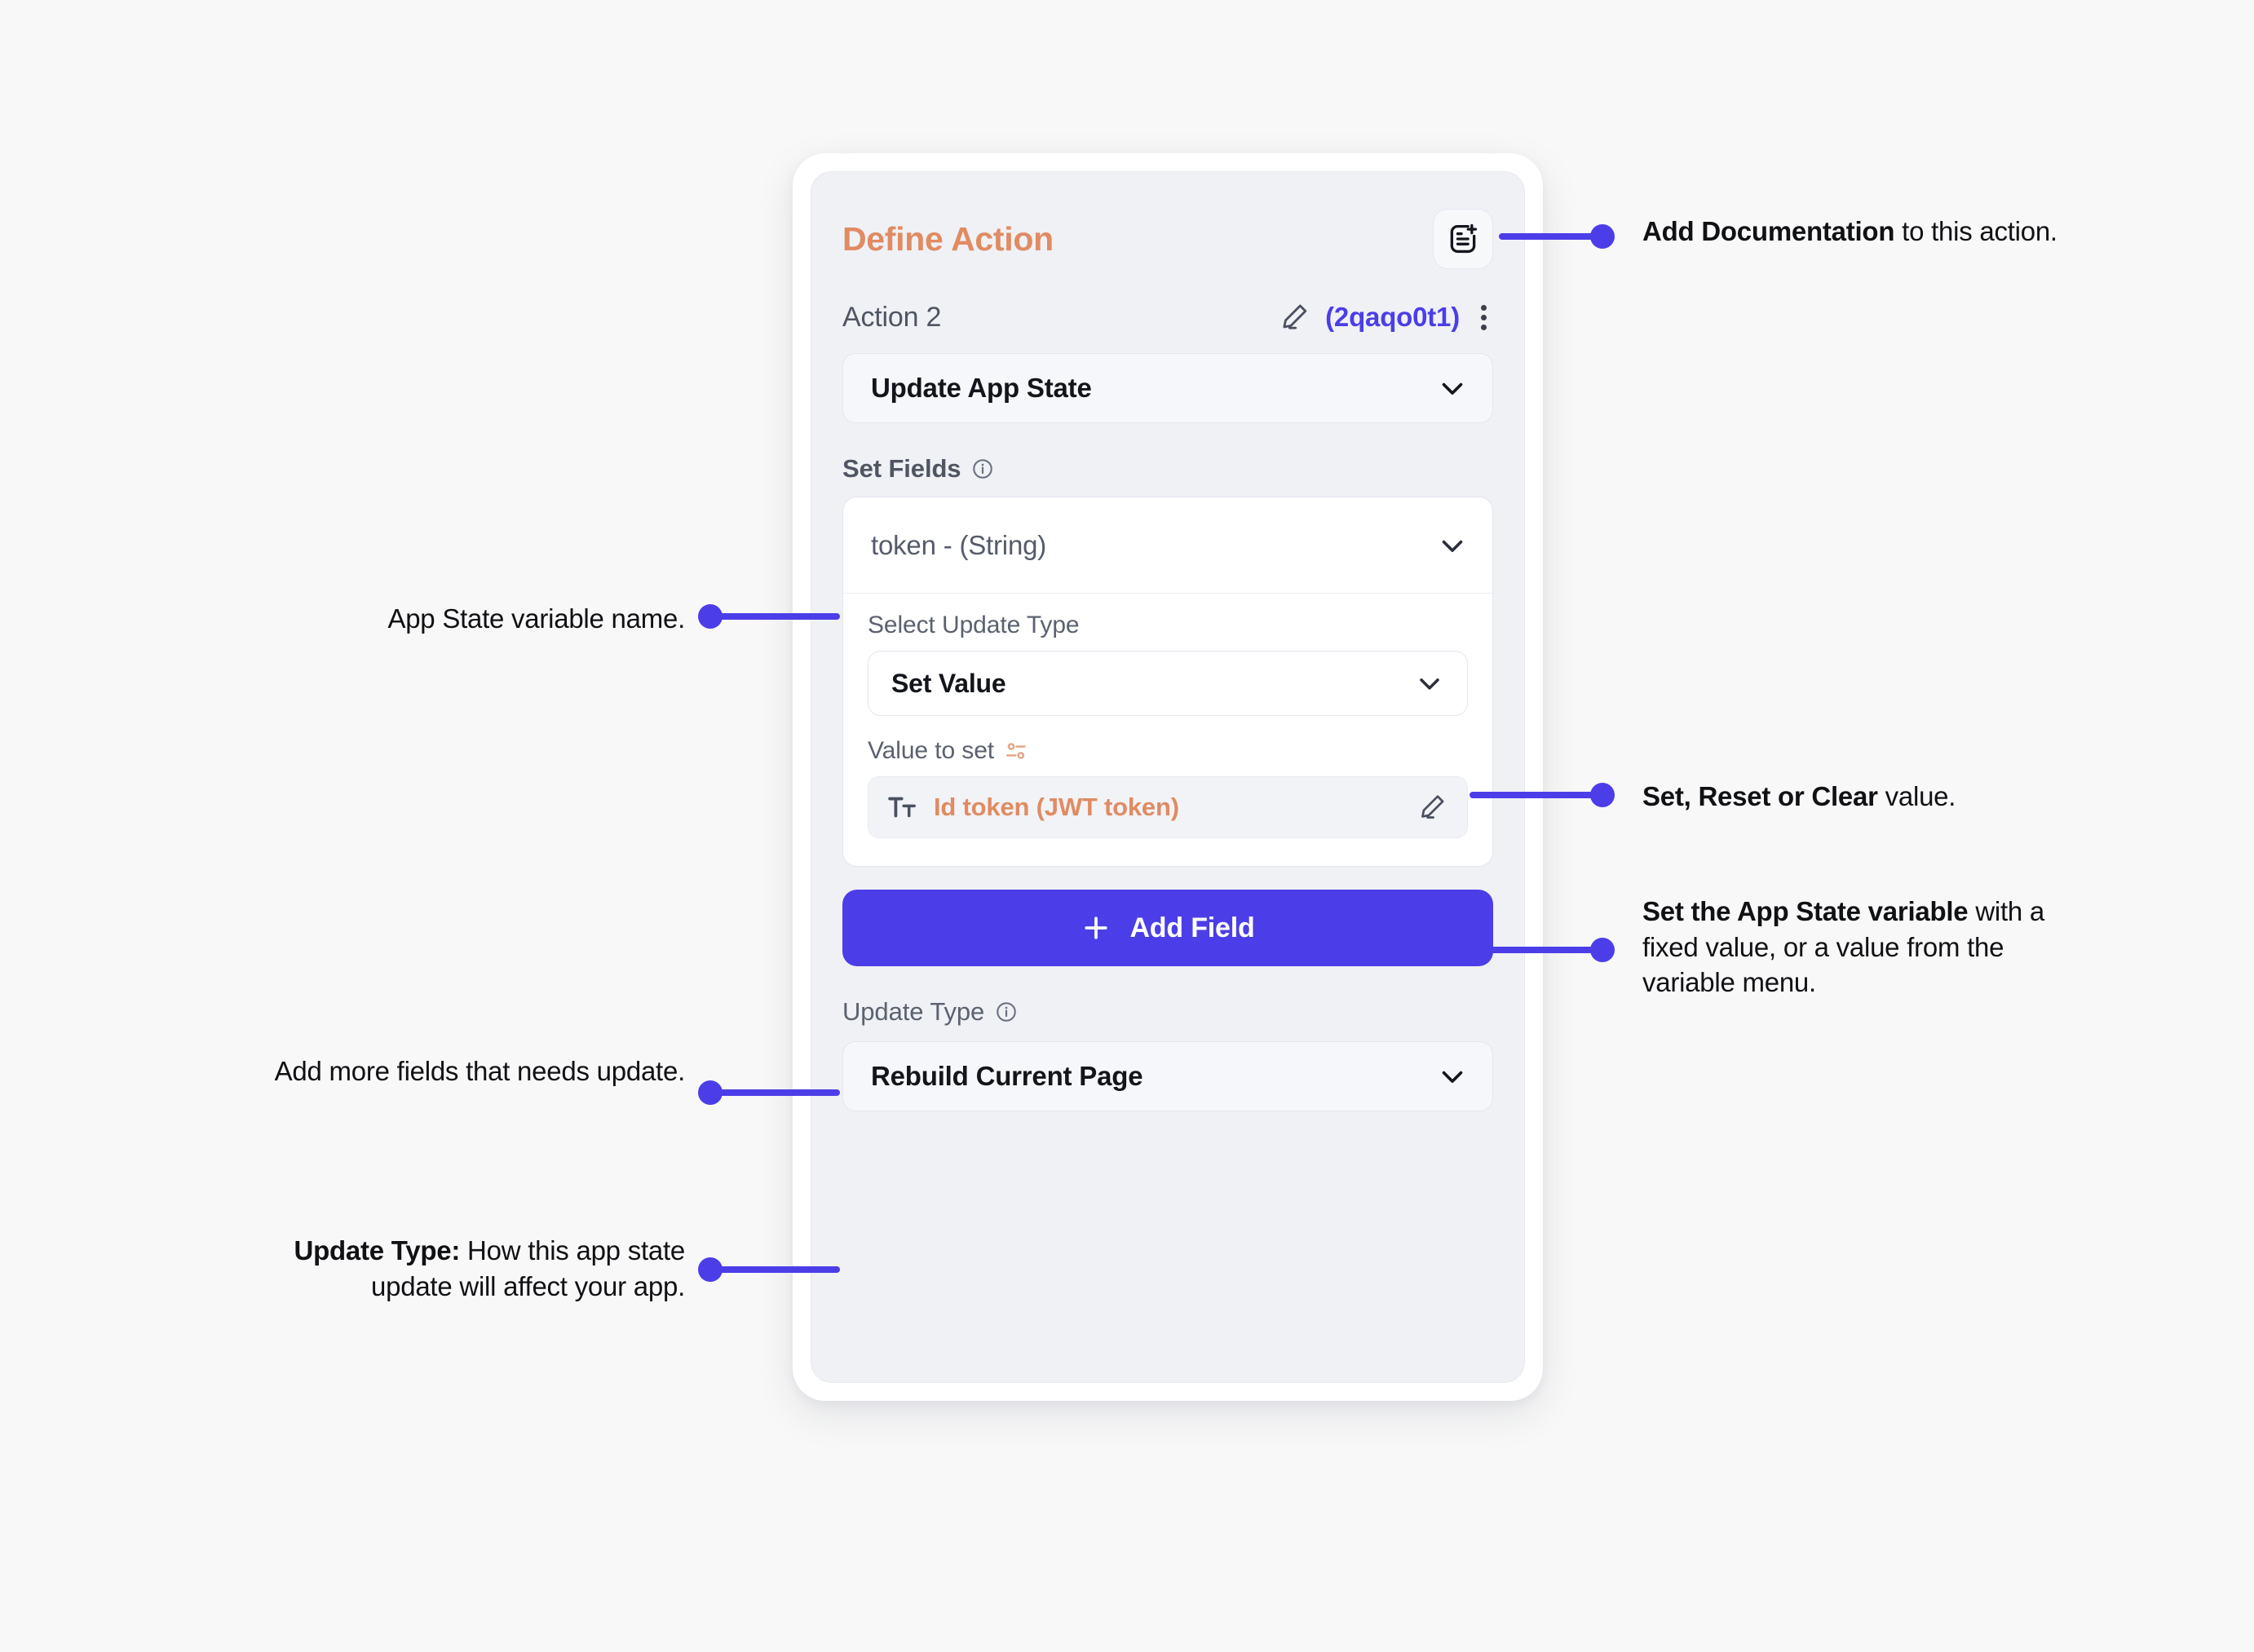  I want to click on value-to-set-field: Id token (JWT token), so click(1168, 807).